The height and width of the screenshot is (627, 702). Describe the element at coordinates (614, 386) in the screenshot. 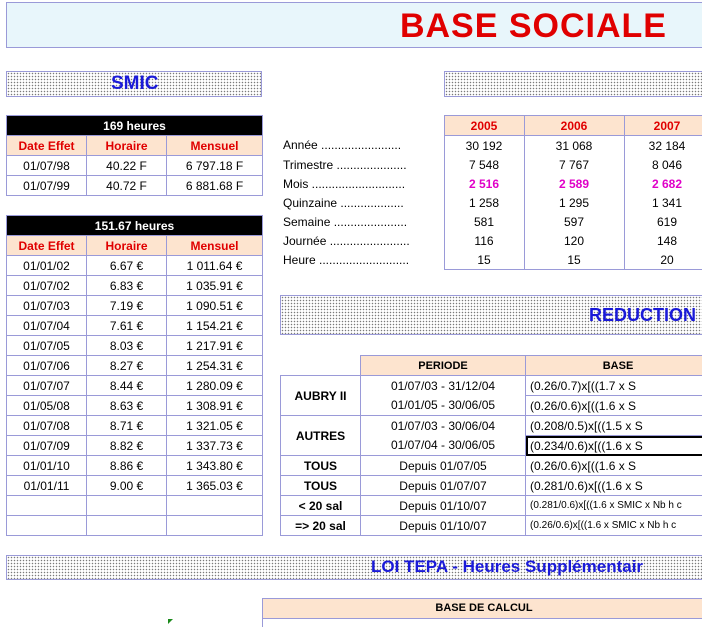

I see `reduction-base: (0.26/0.7)x[((1.7 x S` at that location.